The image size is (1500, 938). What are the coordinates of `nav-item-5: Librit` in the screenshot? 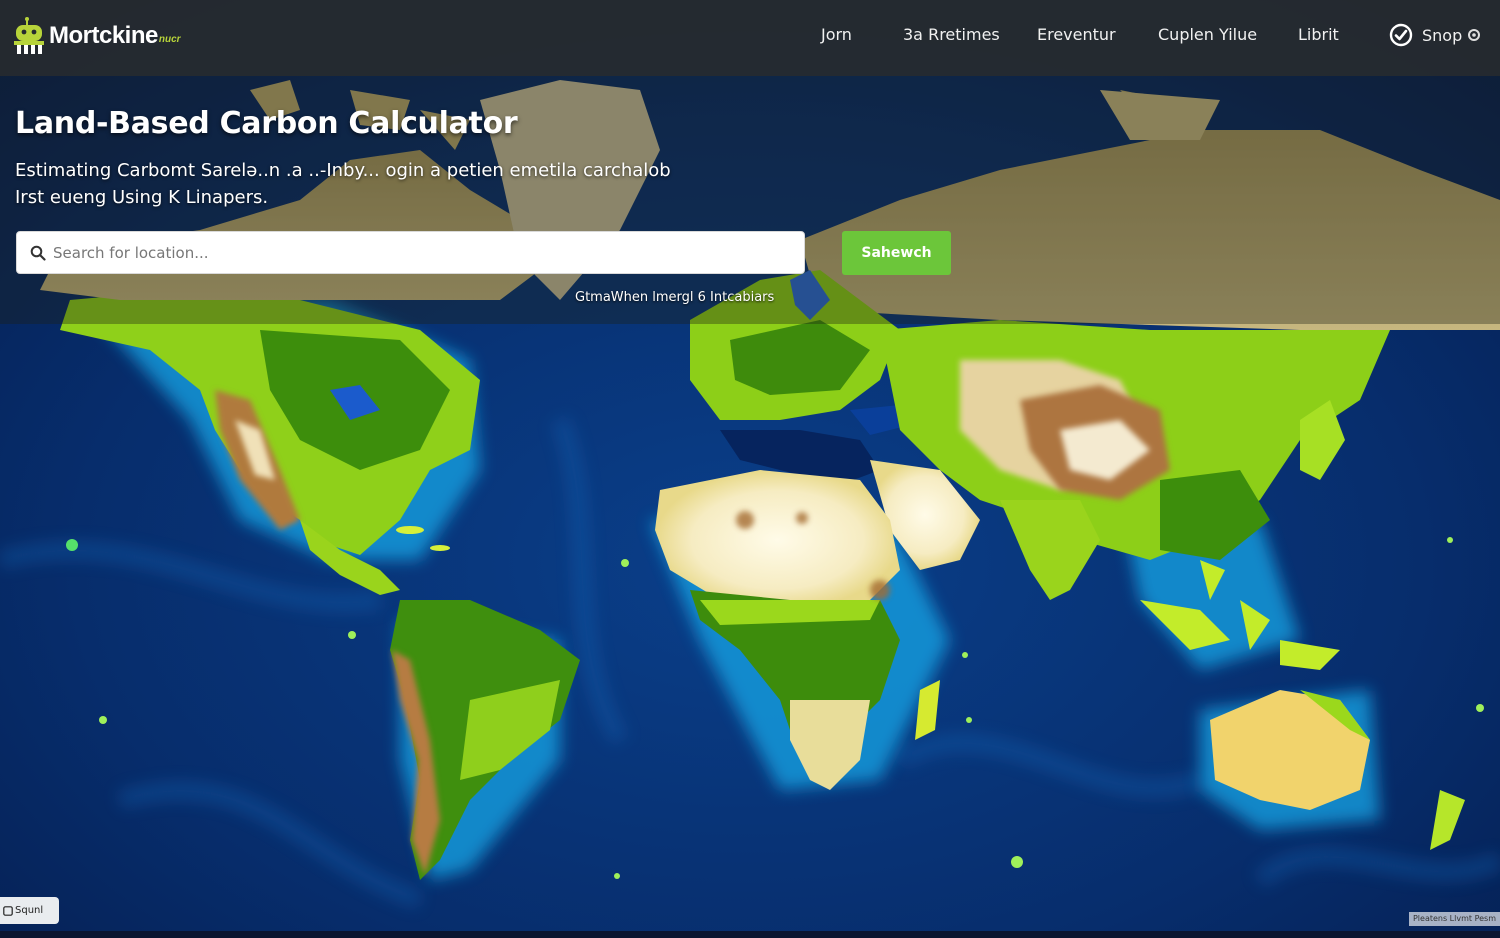 It's located at (1318, 34).